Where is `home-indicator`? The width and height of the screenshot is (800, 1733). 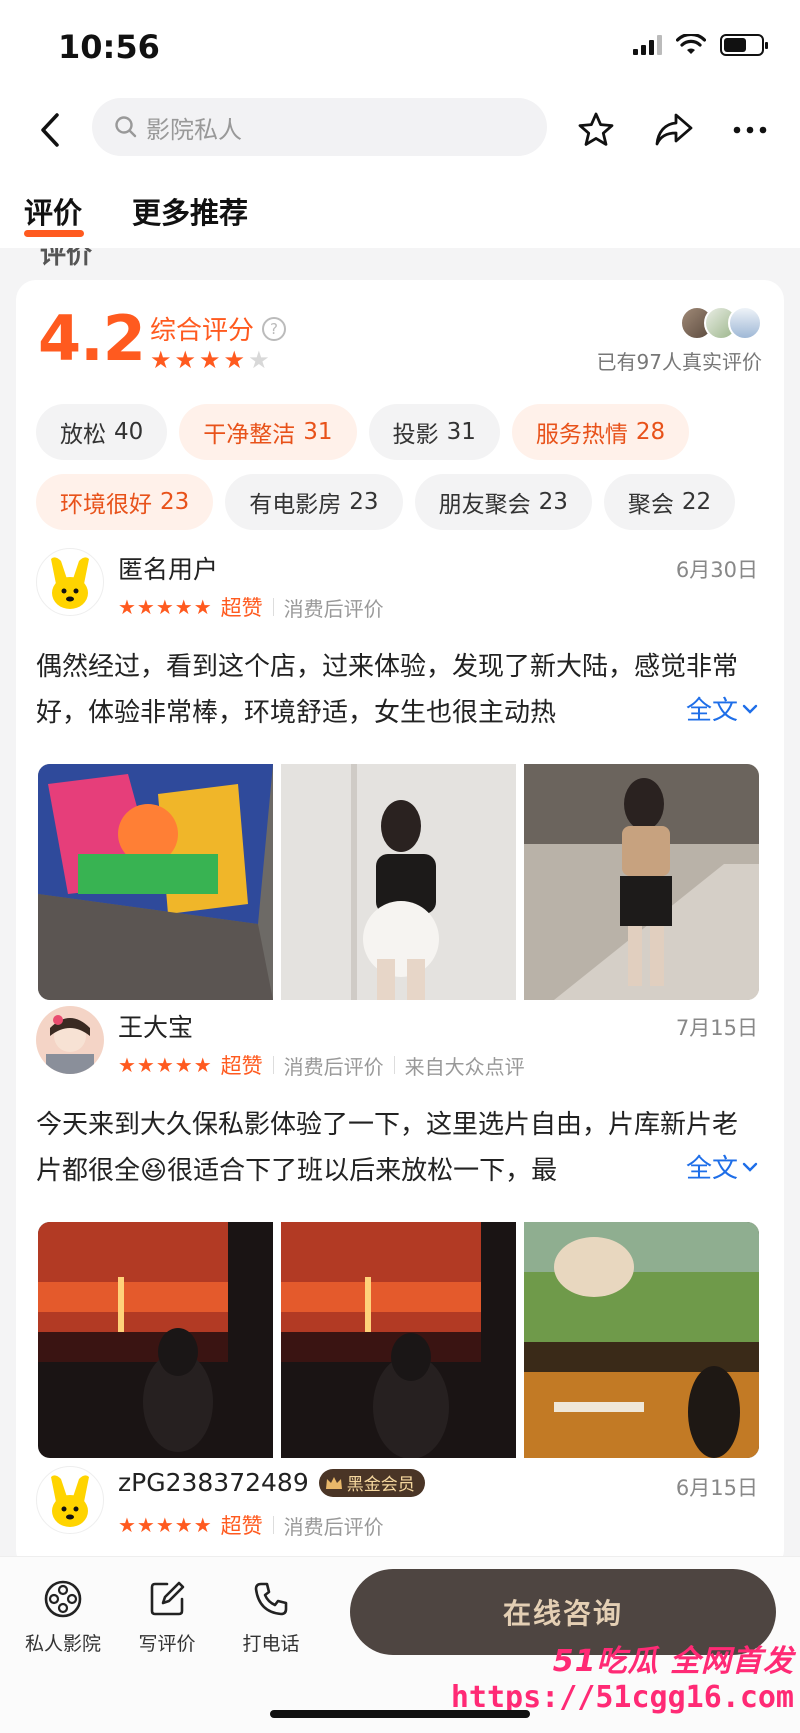
home-indicator is located at coordinates (400, 1714).